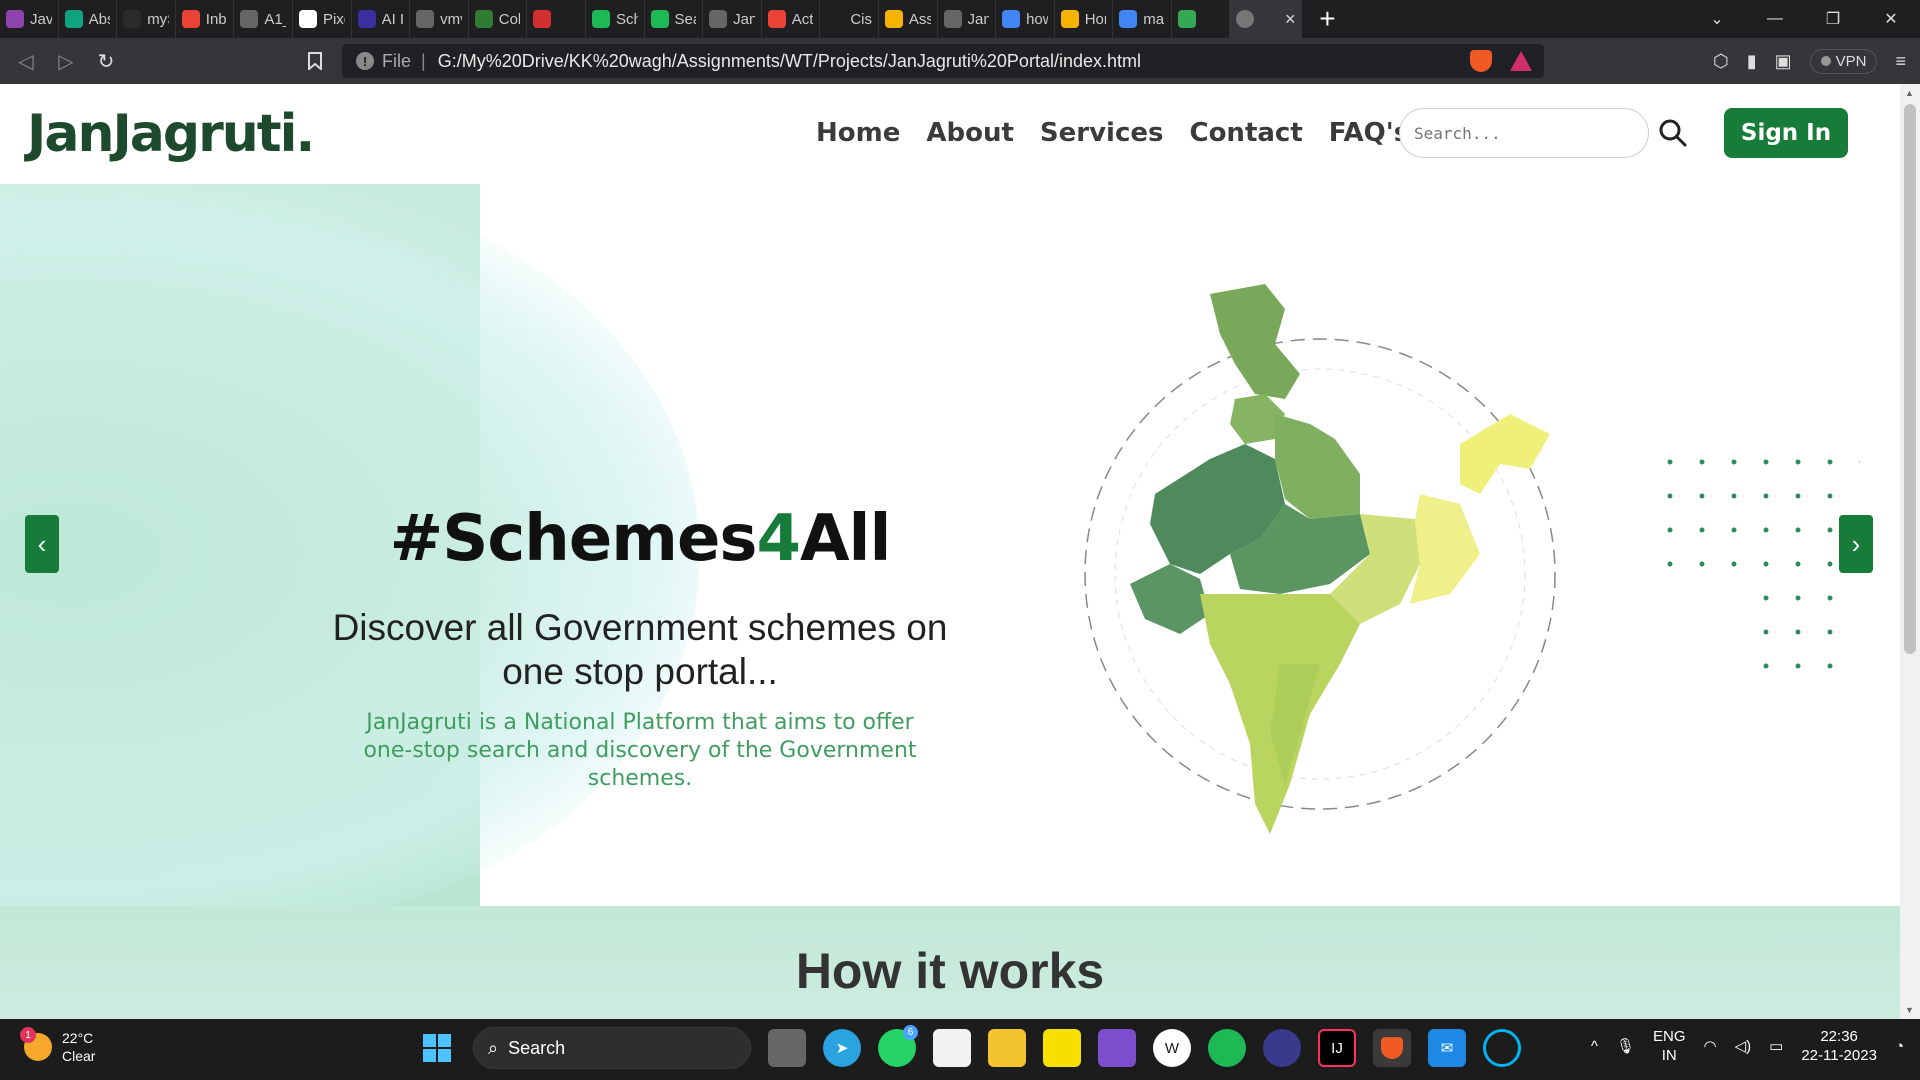 The width and height of the screenshot is (1920, 1080). Describe the element at coordinates (315, 61) in the screenshot. I see `bookmark-icon` at that location.